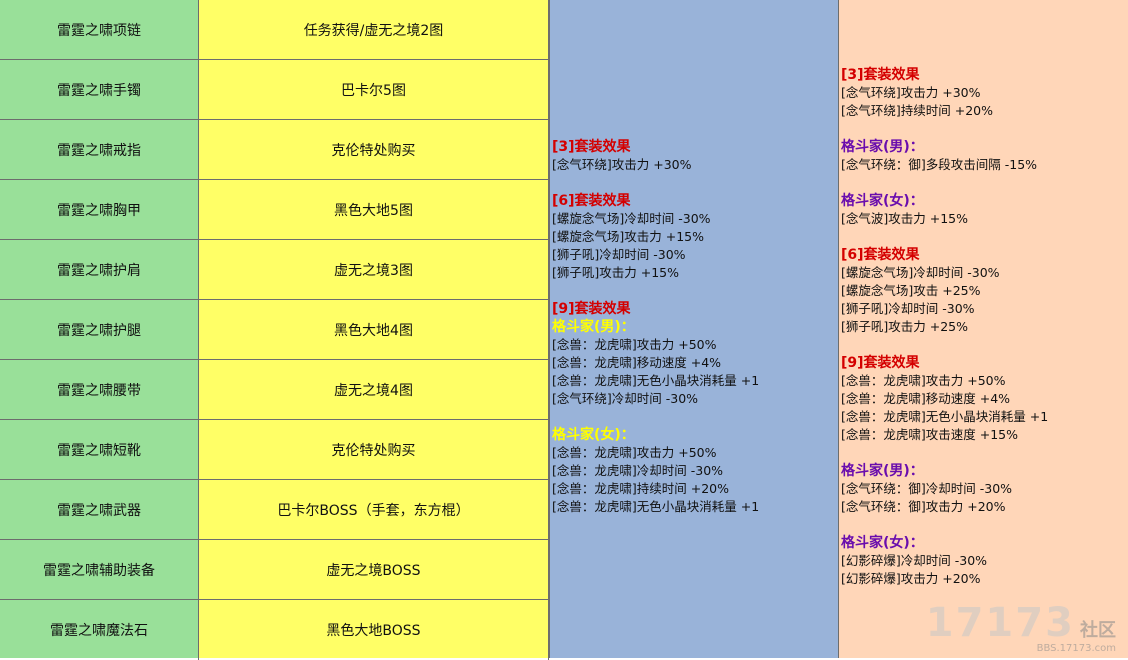  I want to click on effect-line: [螺旋念气场]攻击力 +15%, so click(628, 236).